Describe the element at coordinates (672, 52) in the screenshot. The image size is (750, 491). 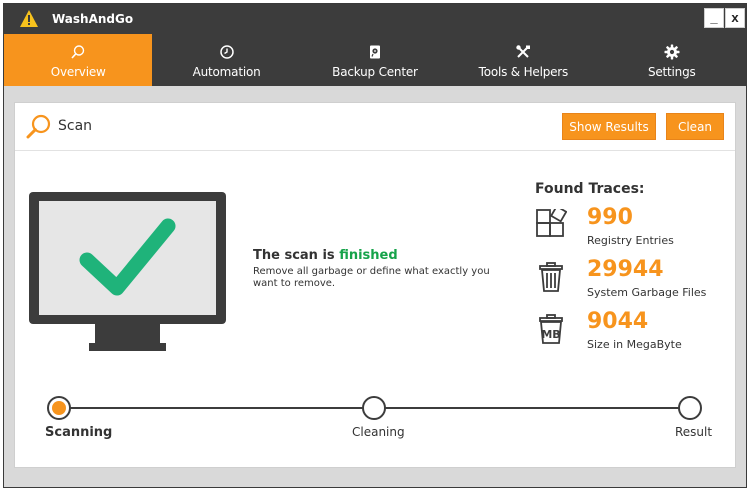
I see `gear-icon` at that location.